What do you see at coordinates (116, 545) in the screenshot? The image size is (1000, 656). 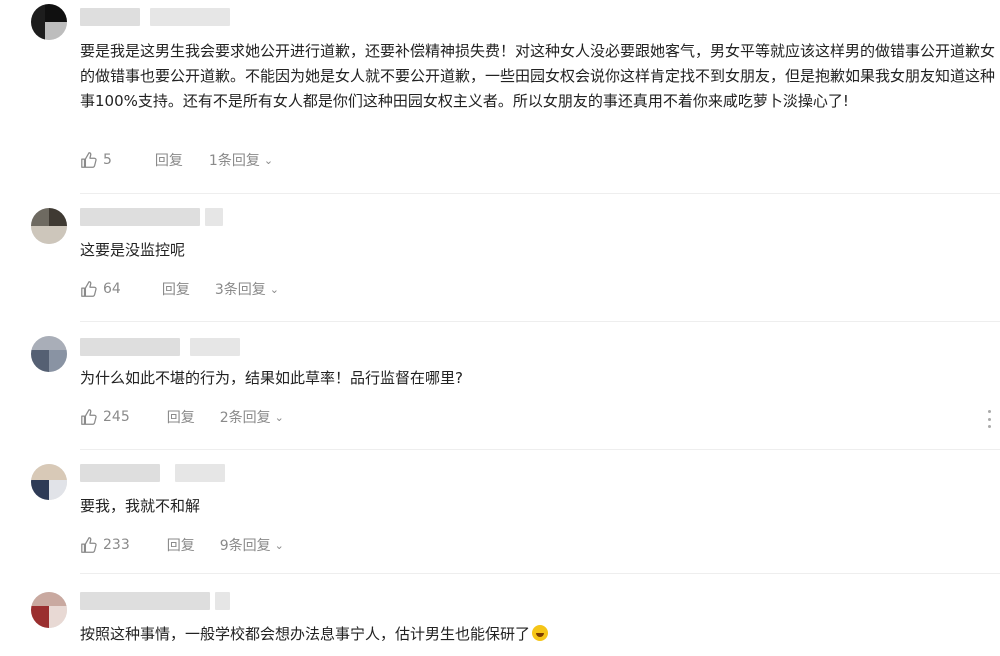 I see `like-count: 233` at bounding box center [116, 545].